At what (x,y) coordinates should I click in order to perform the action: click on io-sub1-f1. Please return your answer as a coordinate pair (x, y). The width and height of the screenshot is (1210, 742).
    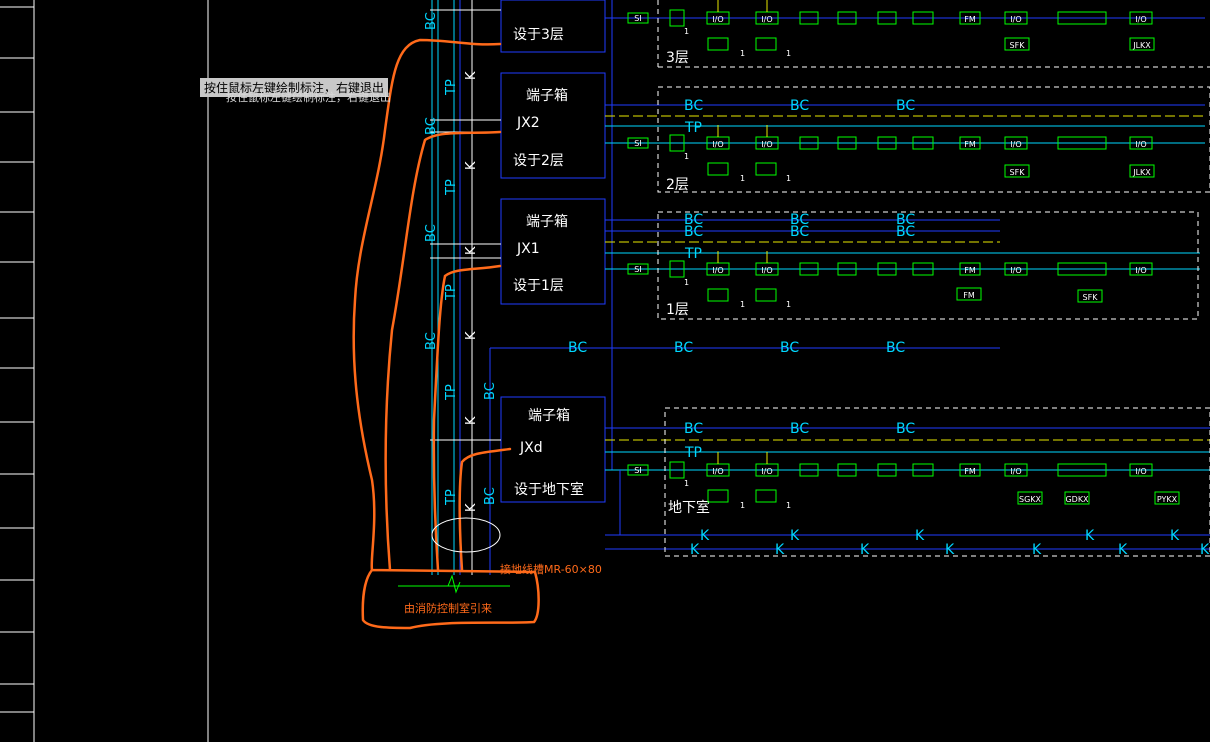
    Looking at the image, I should click on (718, 295).